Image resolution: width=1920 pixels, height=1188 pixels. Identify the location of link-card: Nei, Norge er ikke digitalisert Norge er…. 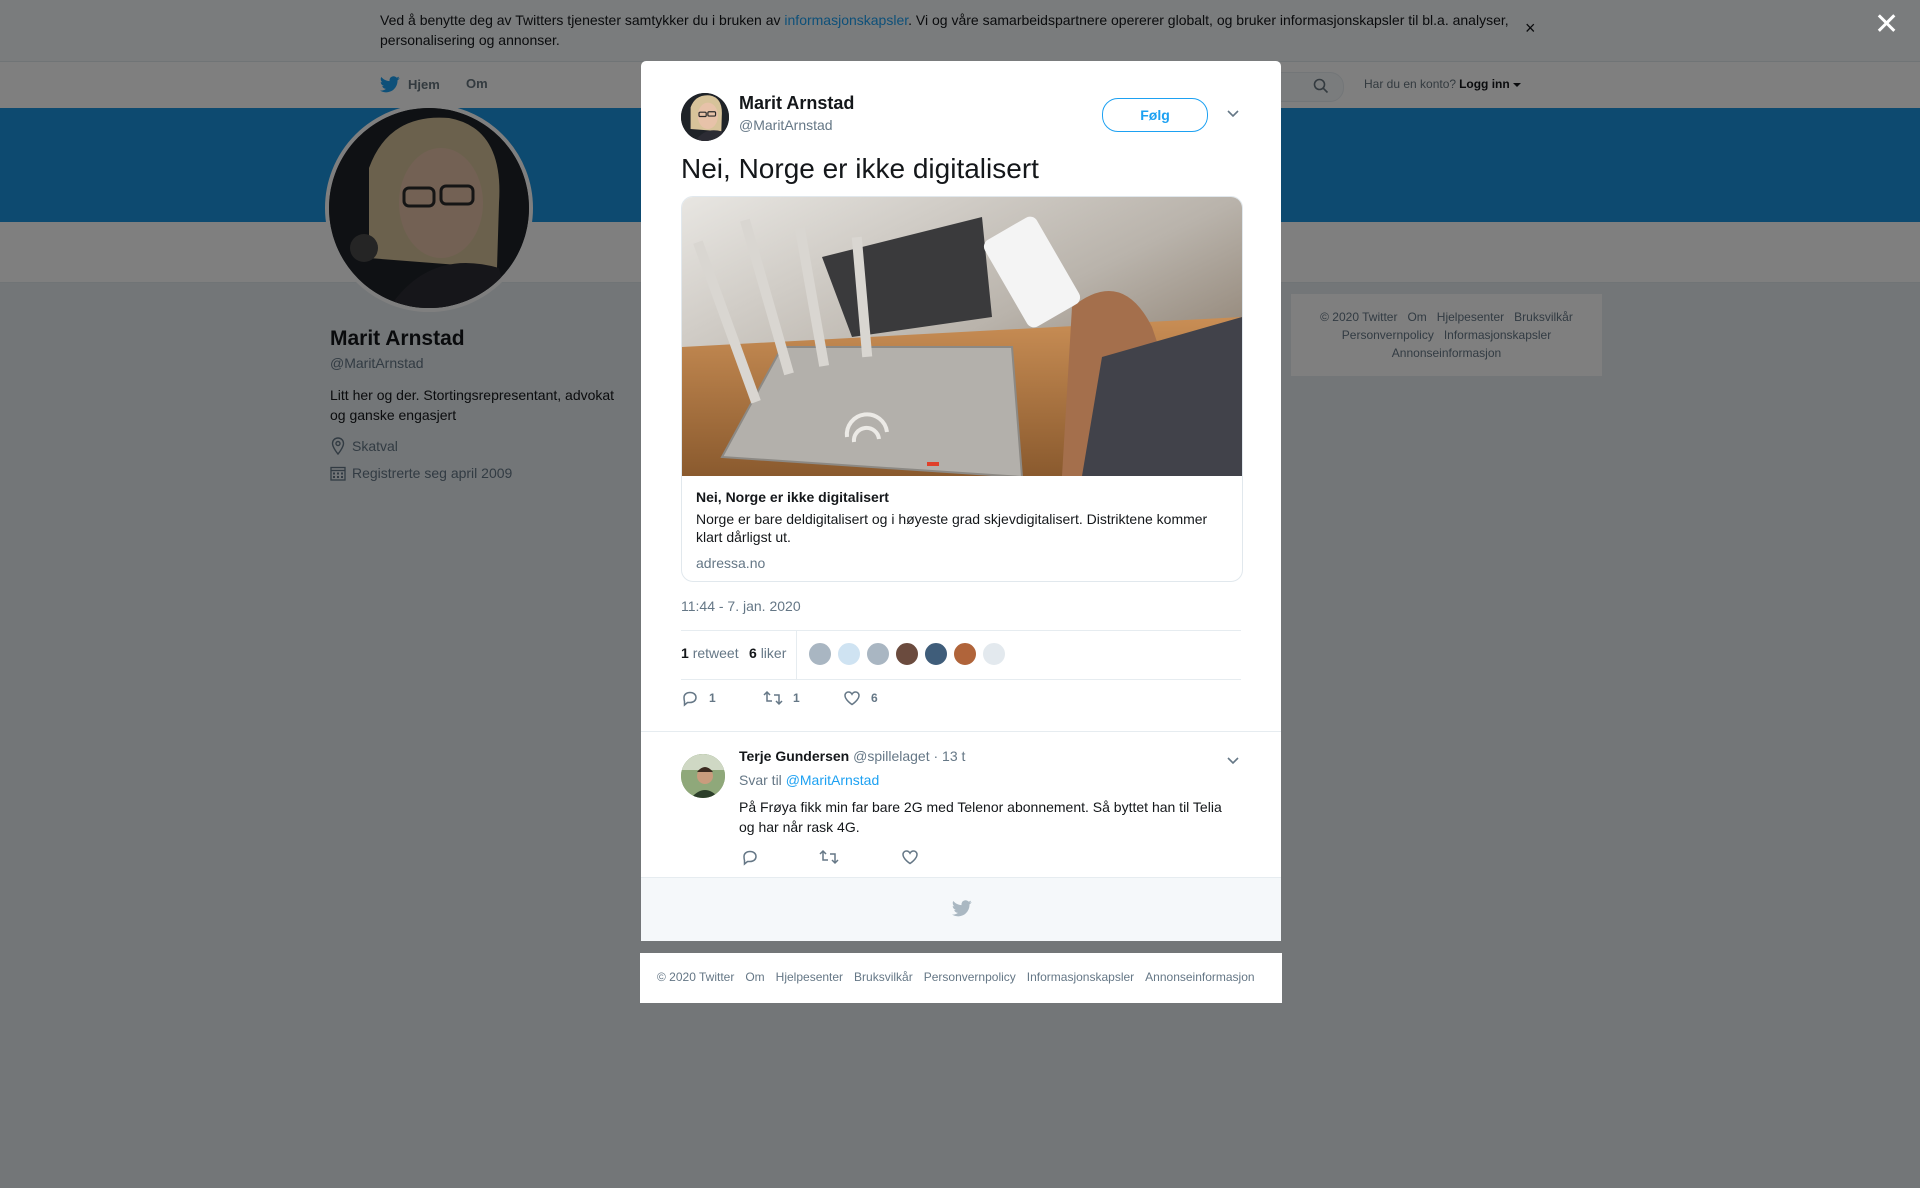
(962, 389).